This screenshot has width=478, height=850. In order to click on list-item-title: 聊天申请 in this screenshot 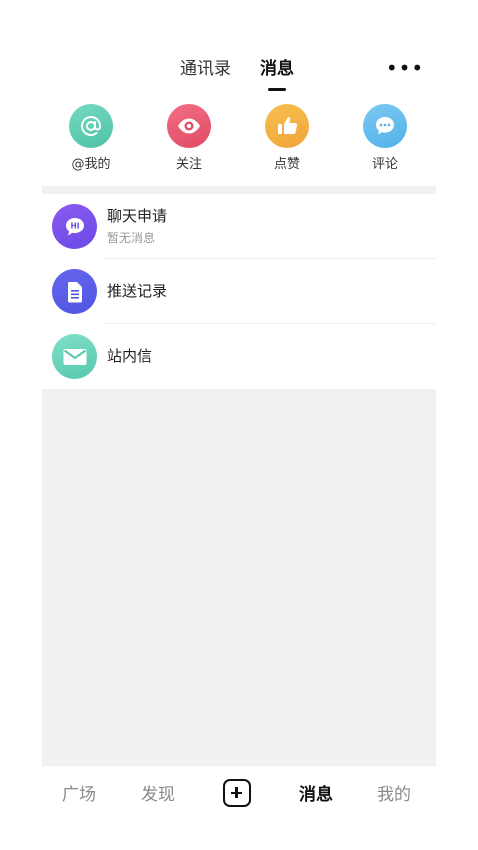, I will do `click(137, 216)`.